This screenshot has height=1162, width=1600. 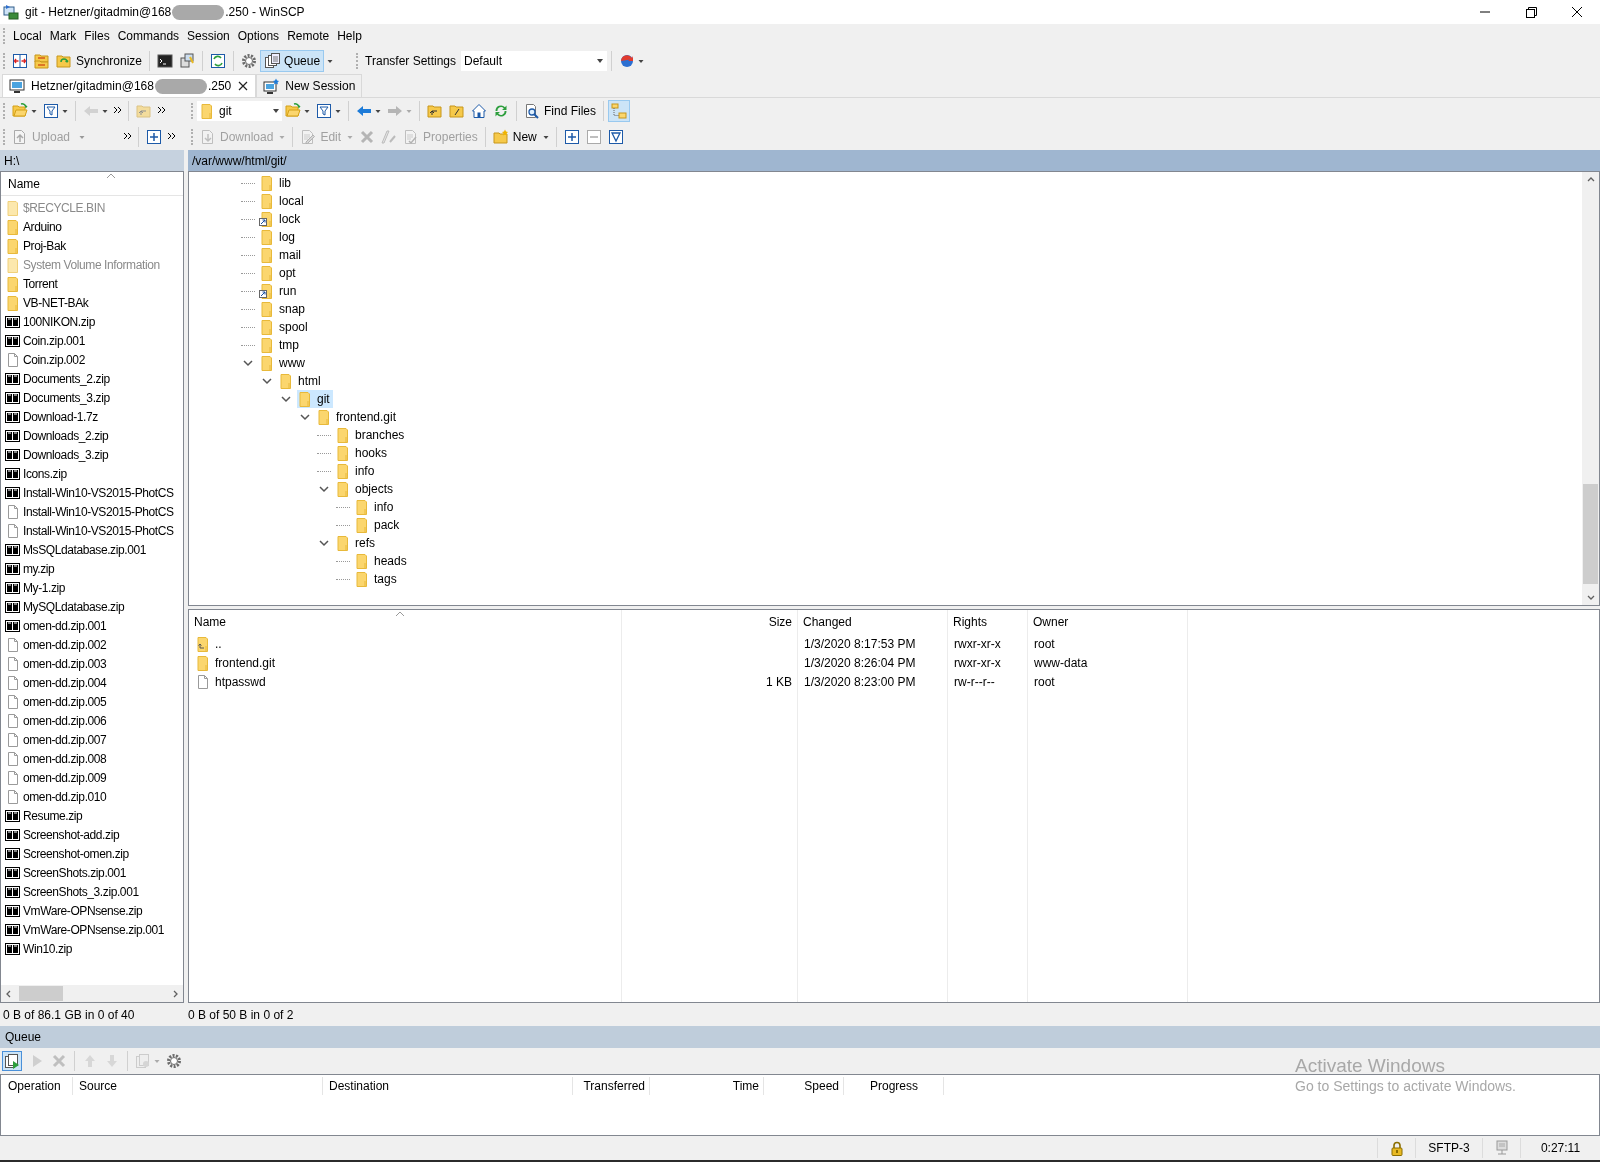 I want to click on menu-item: Options, so click(x=258, y=36).